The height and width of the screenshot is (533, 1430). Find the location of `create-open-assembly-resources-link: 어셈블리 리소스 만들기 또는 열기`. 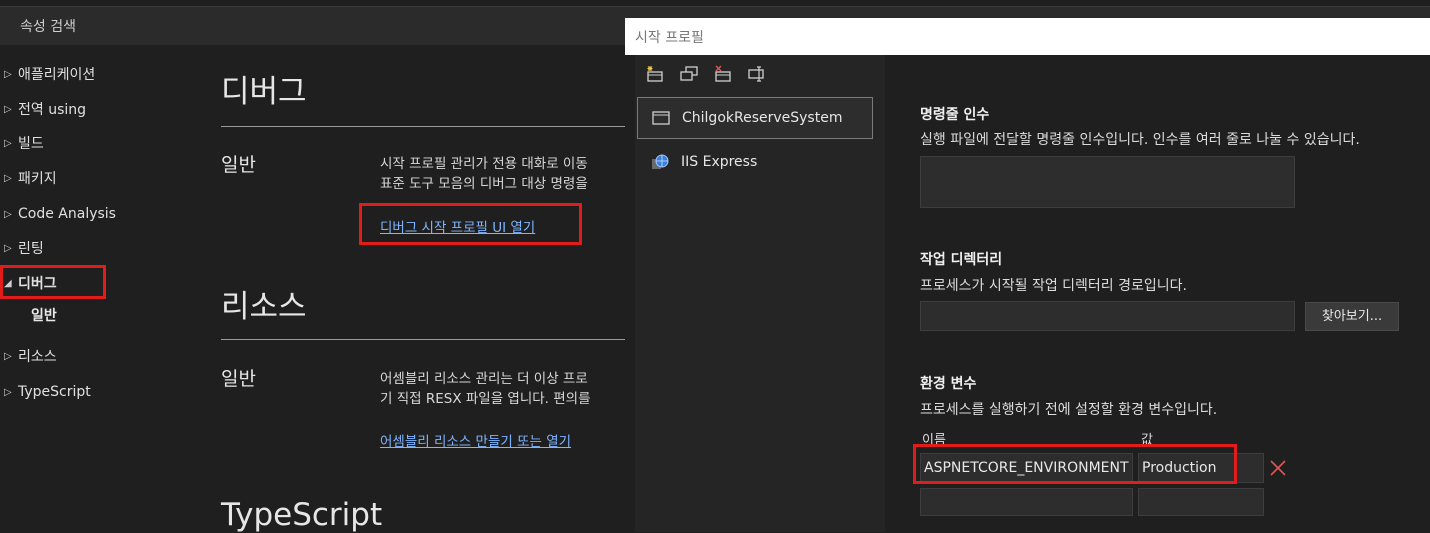

create-open-assembly-resources-link: 어셈블리 리소스 만들기 또는 열기 is located at coordinates (475, 440).